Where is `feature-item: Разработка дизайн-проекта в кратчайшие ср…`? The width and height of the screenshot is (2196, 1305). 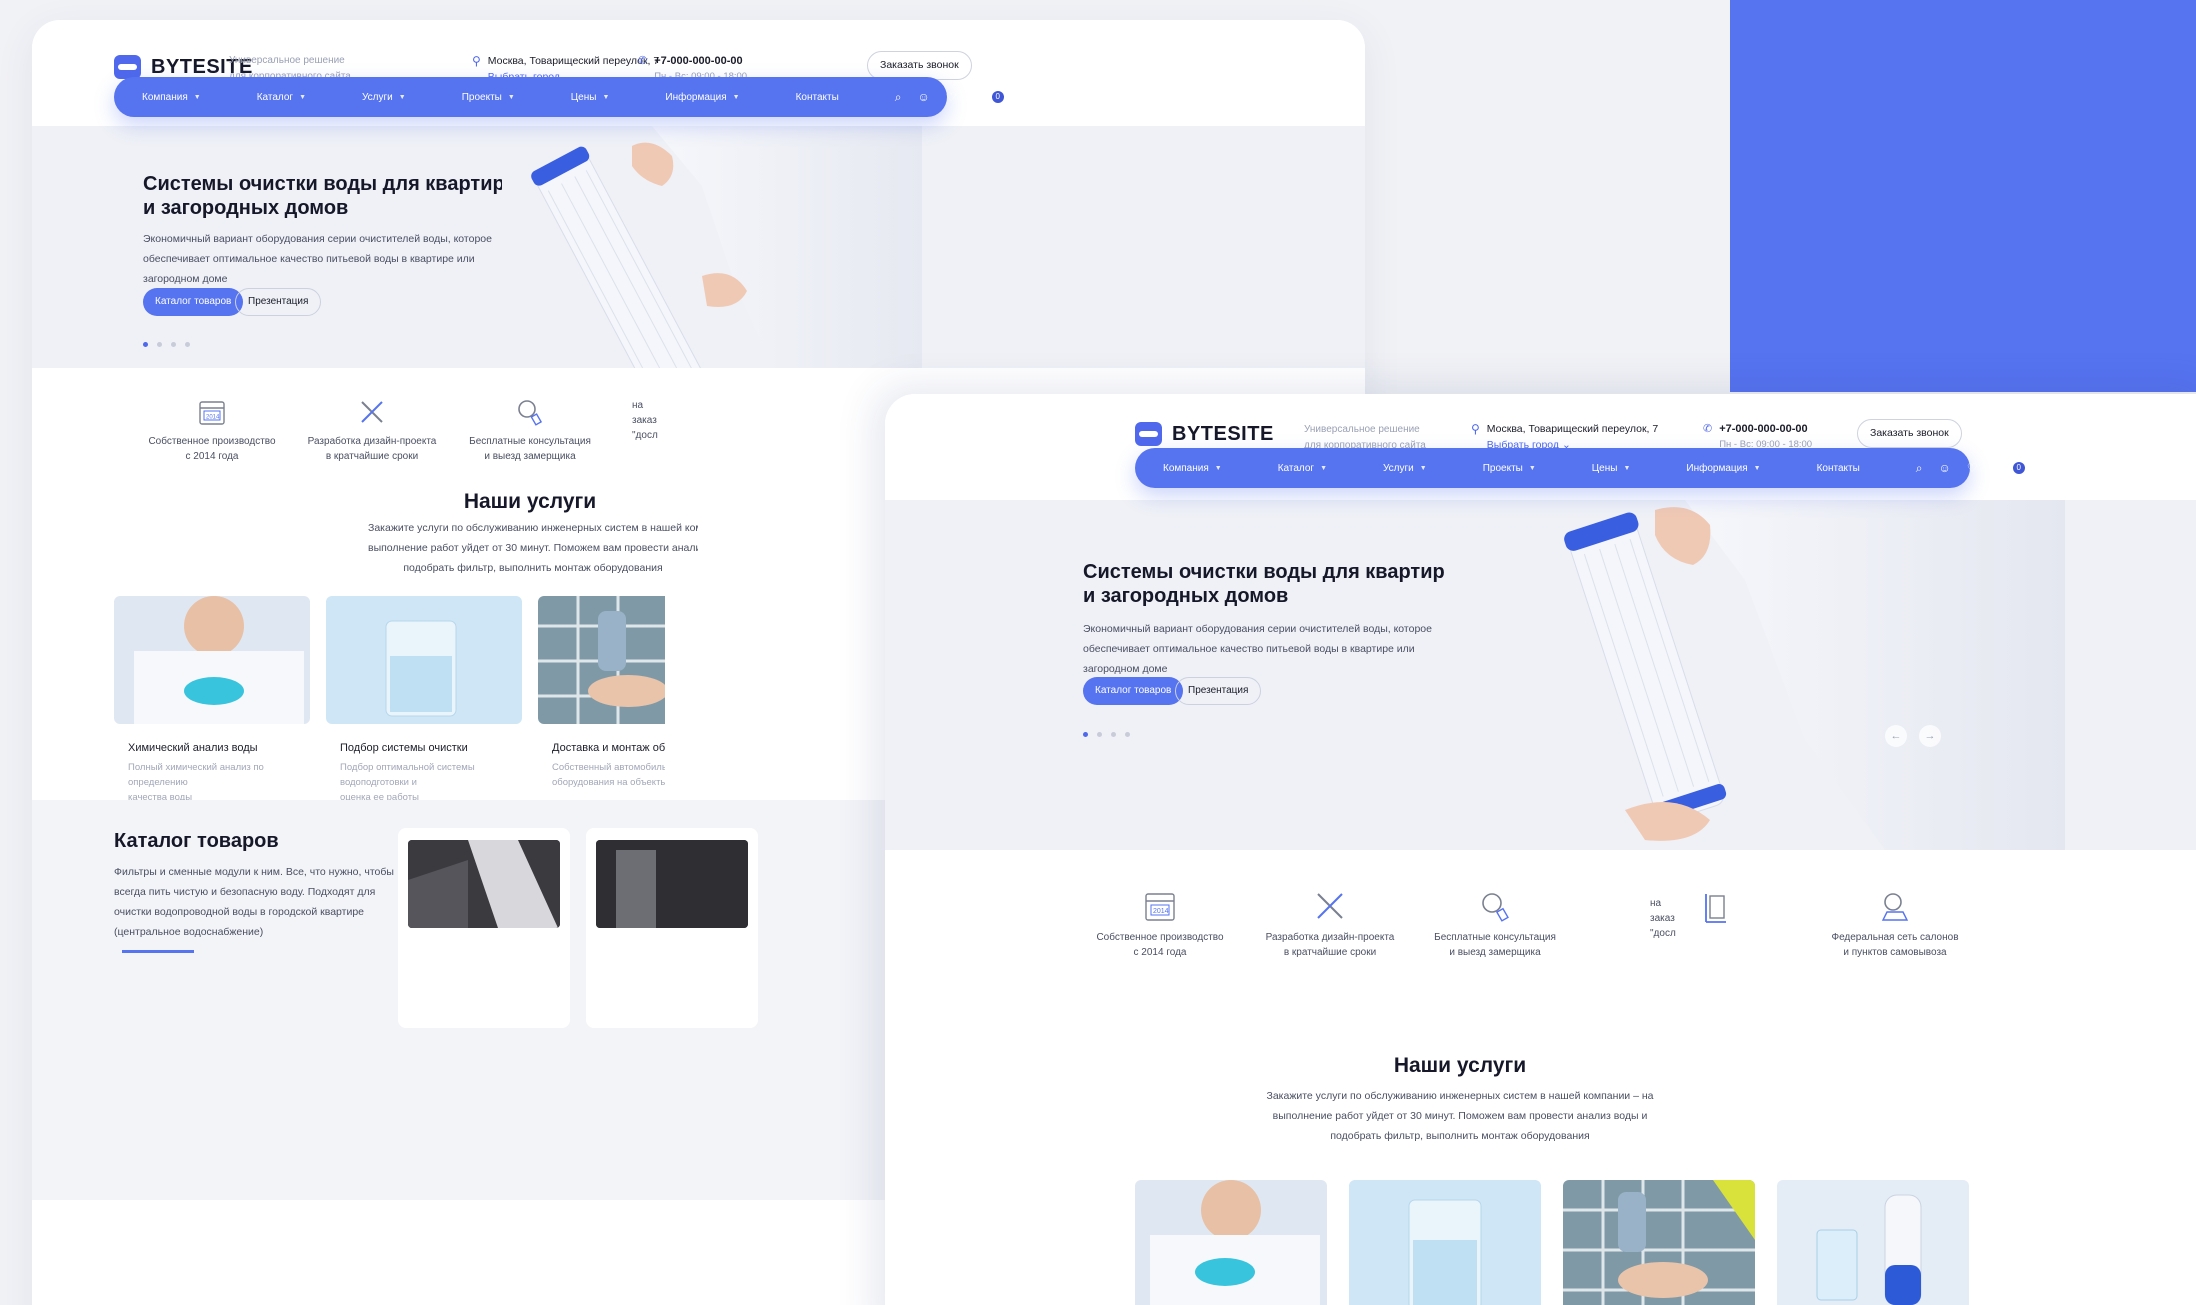 feature-item: Разработка дизайн-проекта в кратчайшие ср… is located at coordinates (372, 431).